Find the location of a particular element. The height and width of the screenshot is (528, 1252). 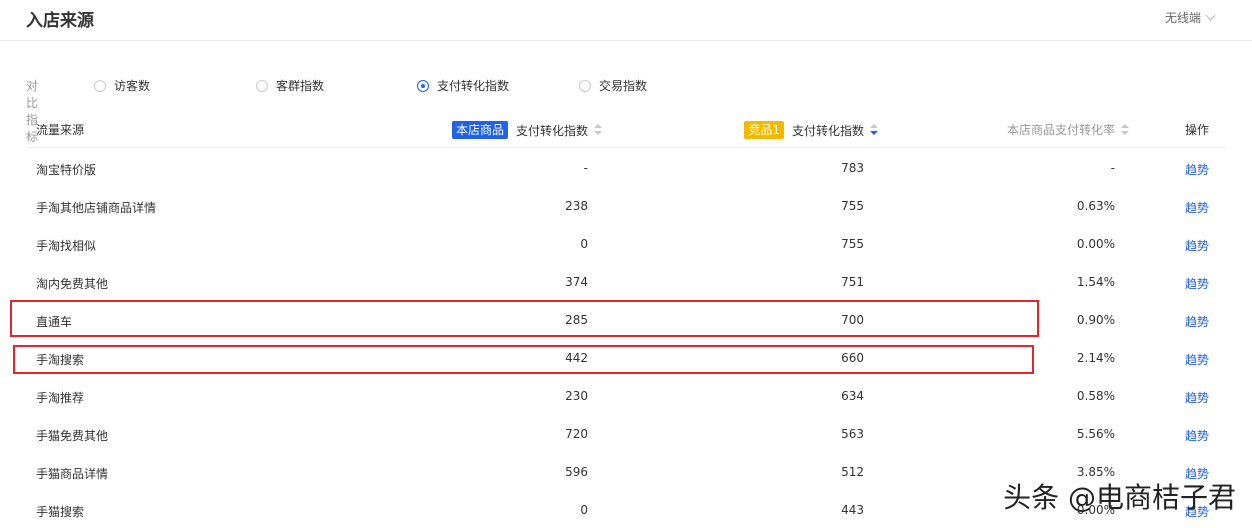

table-row: 淘内免费其他 374 751 1.54% 趋势 is located at coordinates (626, 281).